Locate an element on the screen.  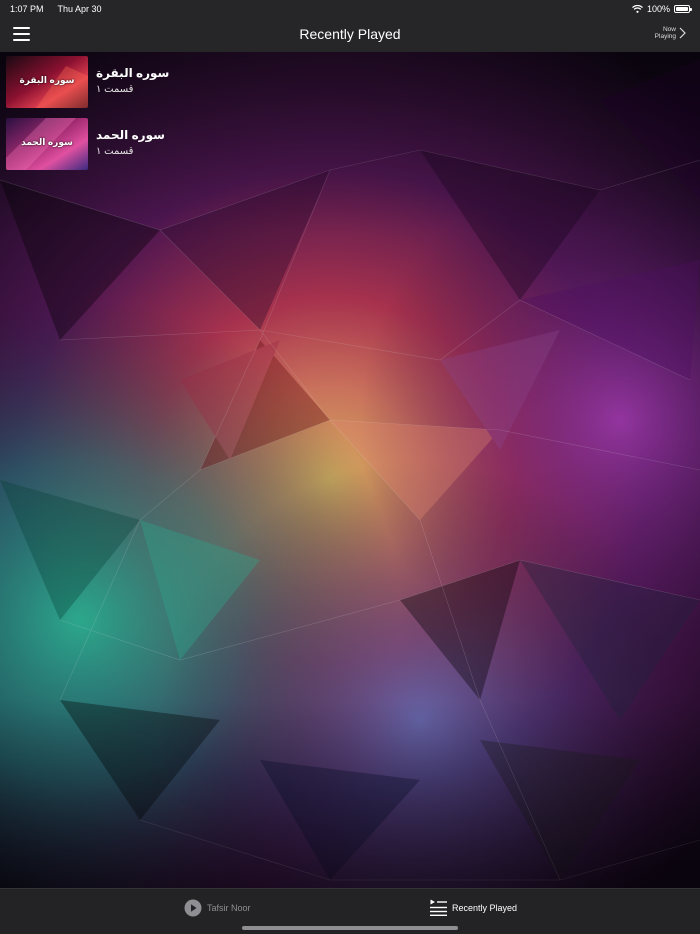
page-title: Recently Played is located at coordinates (350, 34).